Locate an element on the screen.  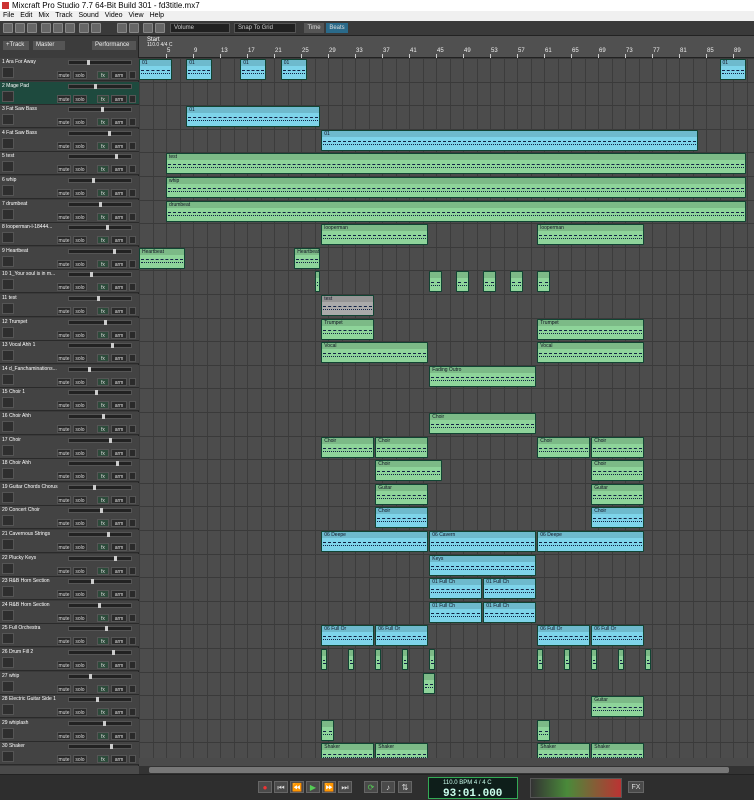
track-header: 18 Choir Ahh mute solo fx arm is located at coordinates (69, 471).